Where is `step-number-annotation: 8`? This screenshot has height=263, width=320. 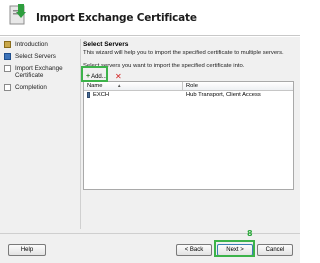 step-number-annotation: 8 is located at coordinates (250, 233).